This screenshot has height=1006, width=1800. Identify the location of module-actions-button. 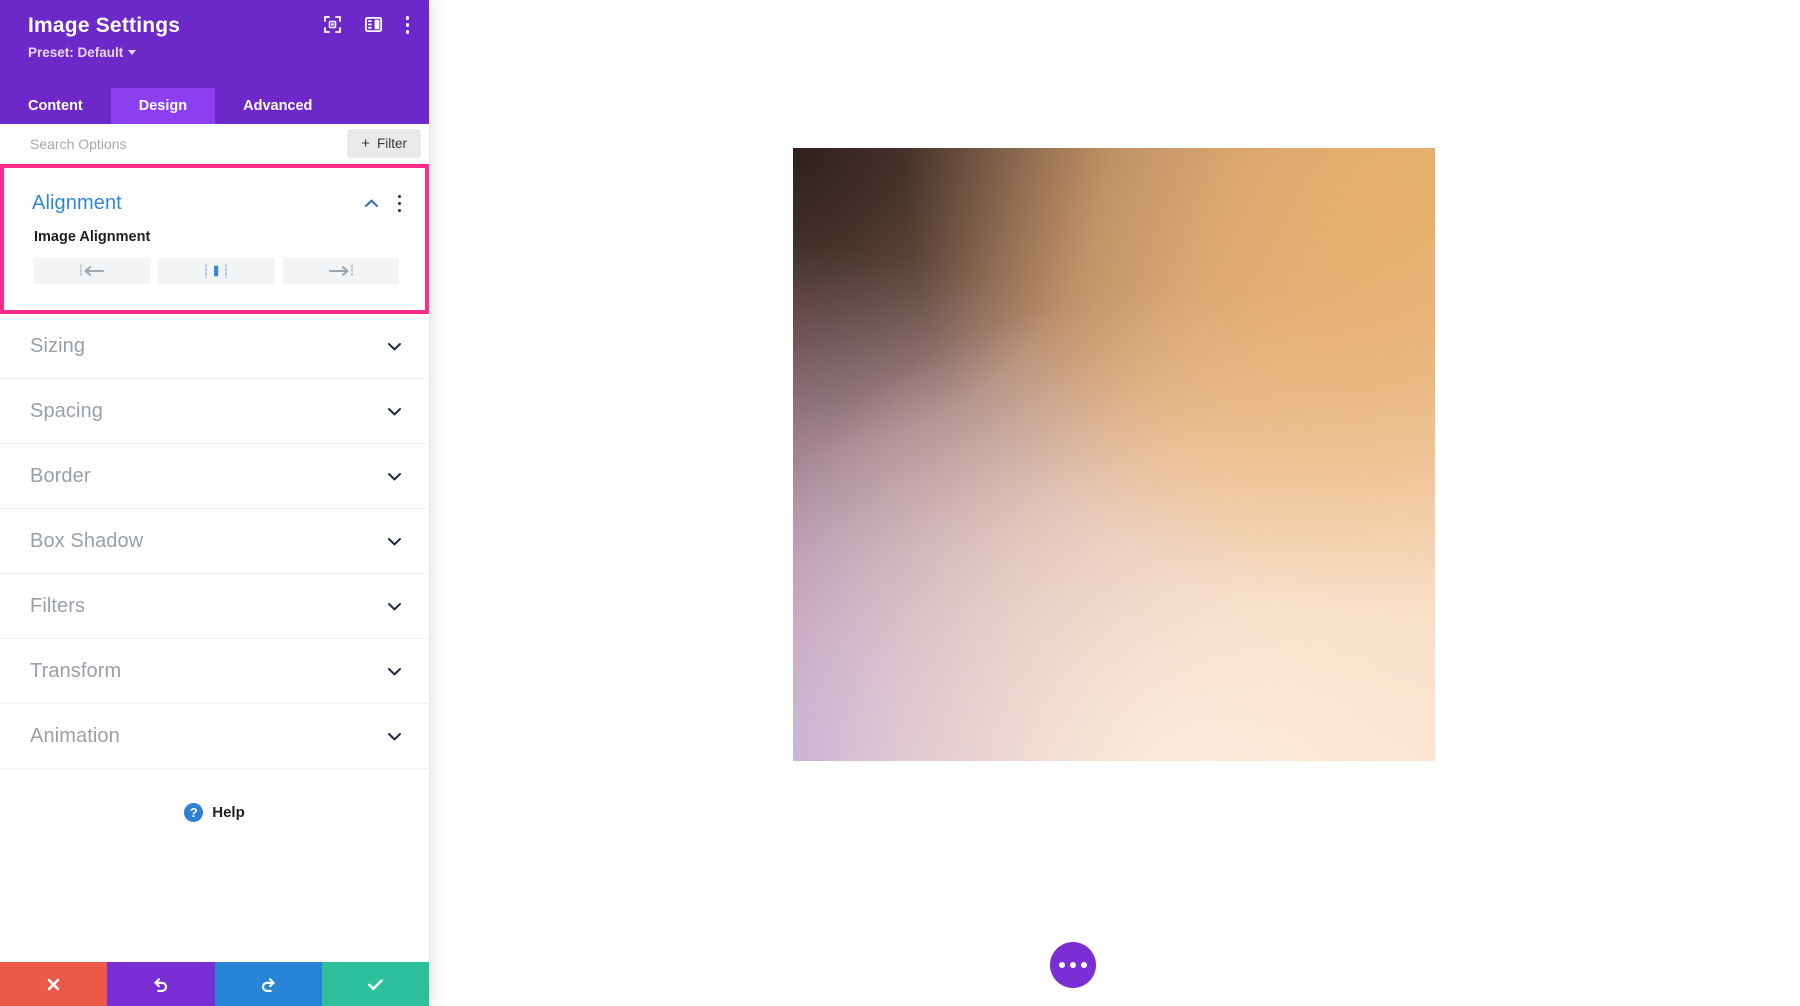
(1073, 965).